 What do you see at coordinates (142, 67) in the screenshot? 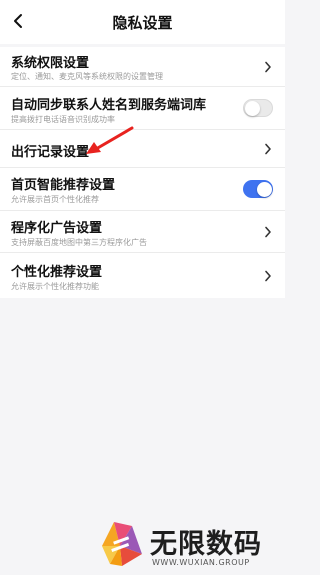
I see `setting-row-system-permissions: 系统权限设置 定位、通知、麦克风等系统权限的设置管理` at bounding box center [142, 67].